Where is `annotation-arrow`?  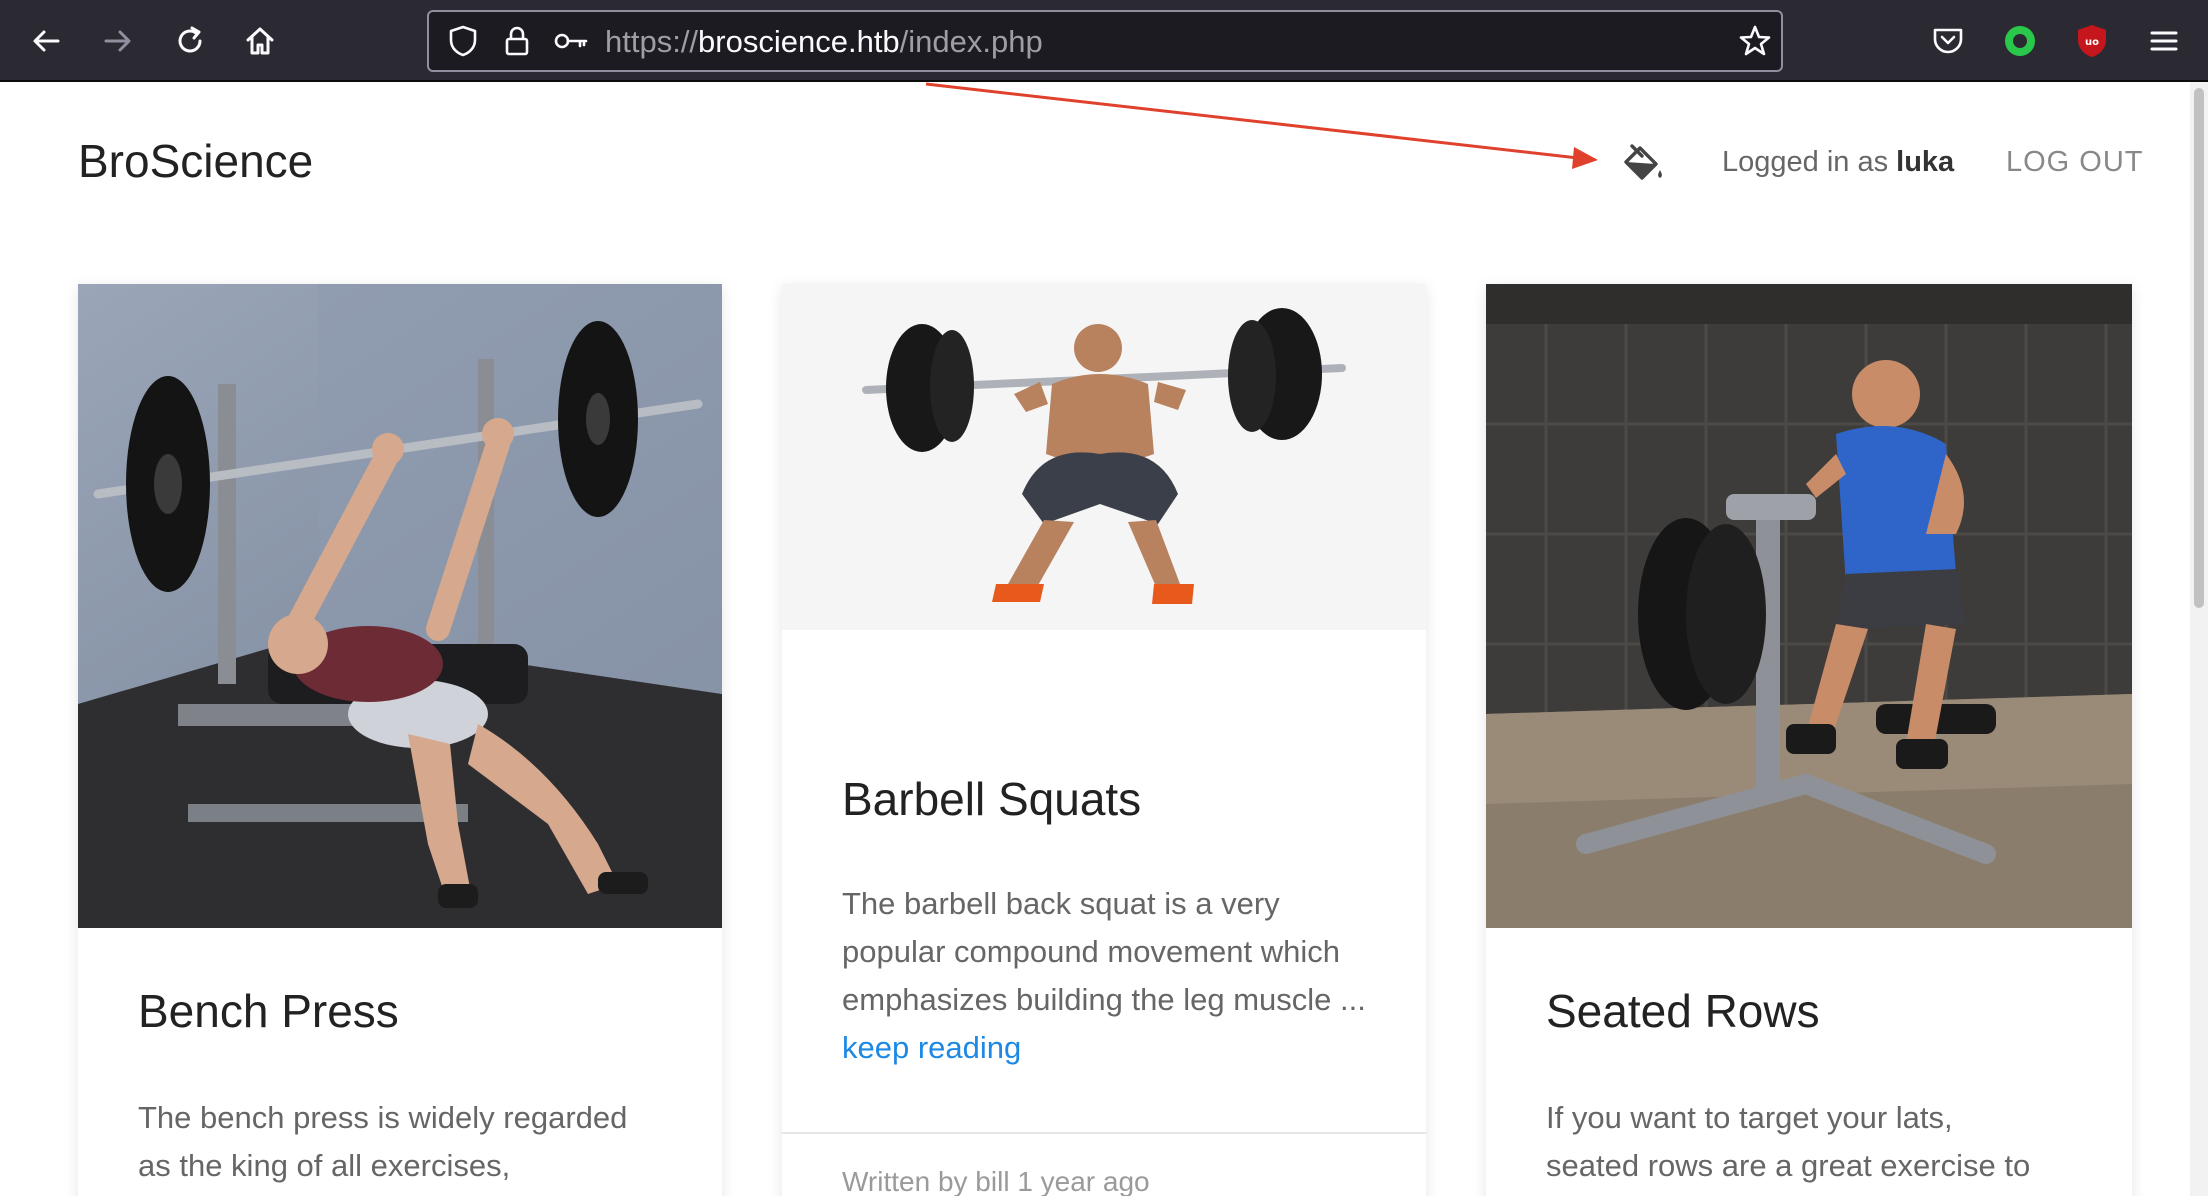
annotation-arrow is located at coordinates (1261, 125).